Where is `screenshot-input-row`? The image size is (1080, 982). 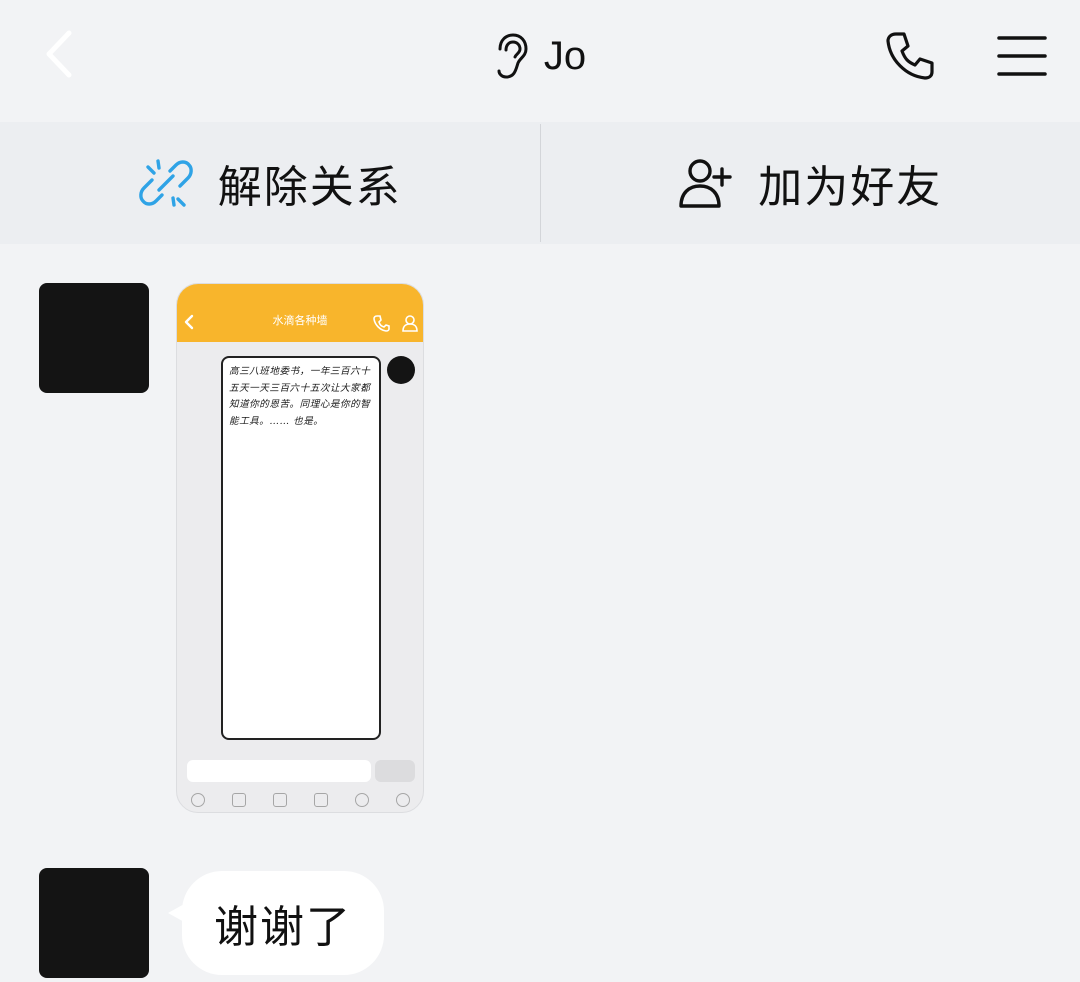
screenshot-input-row is located at coordinates (300, 769).